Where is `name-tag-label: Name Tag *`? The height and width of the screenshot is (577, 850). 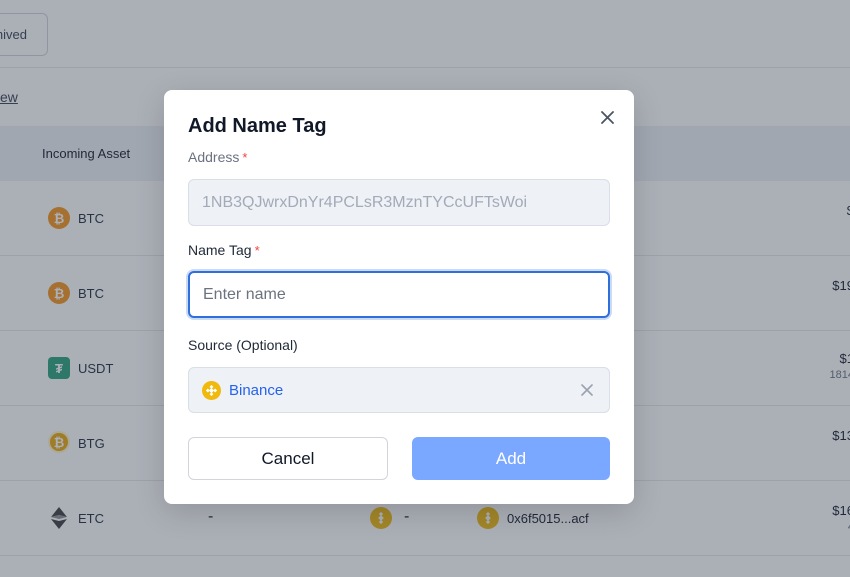
name-tag-label: Name Tag * is located at coordinates (224, 250).